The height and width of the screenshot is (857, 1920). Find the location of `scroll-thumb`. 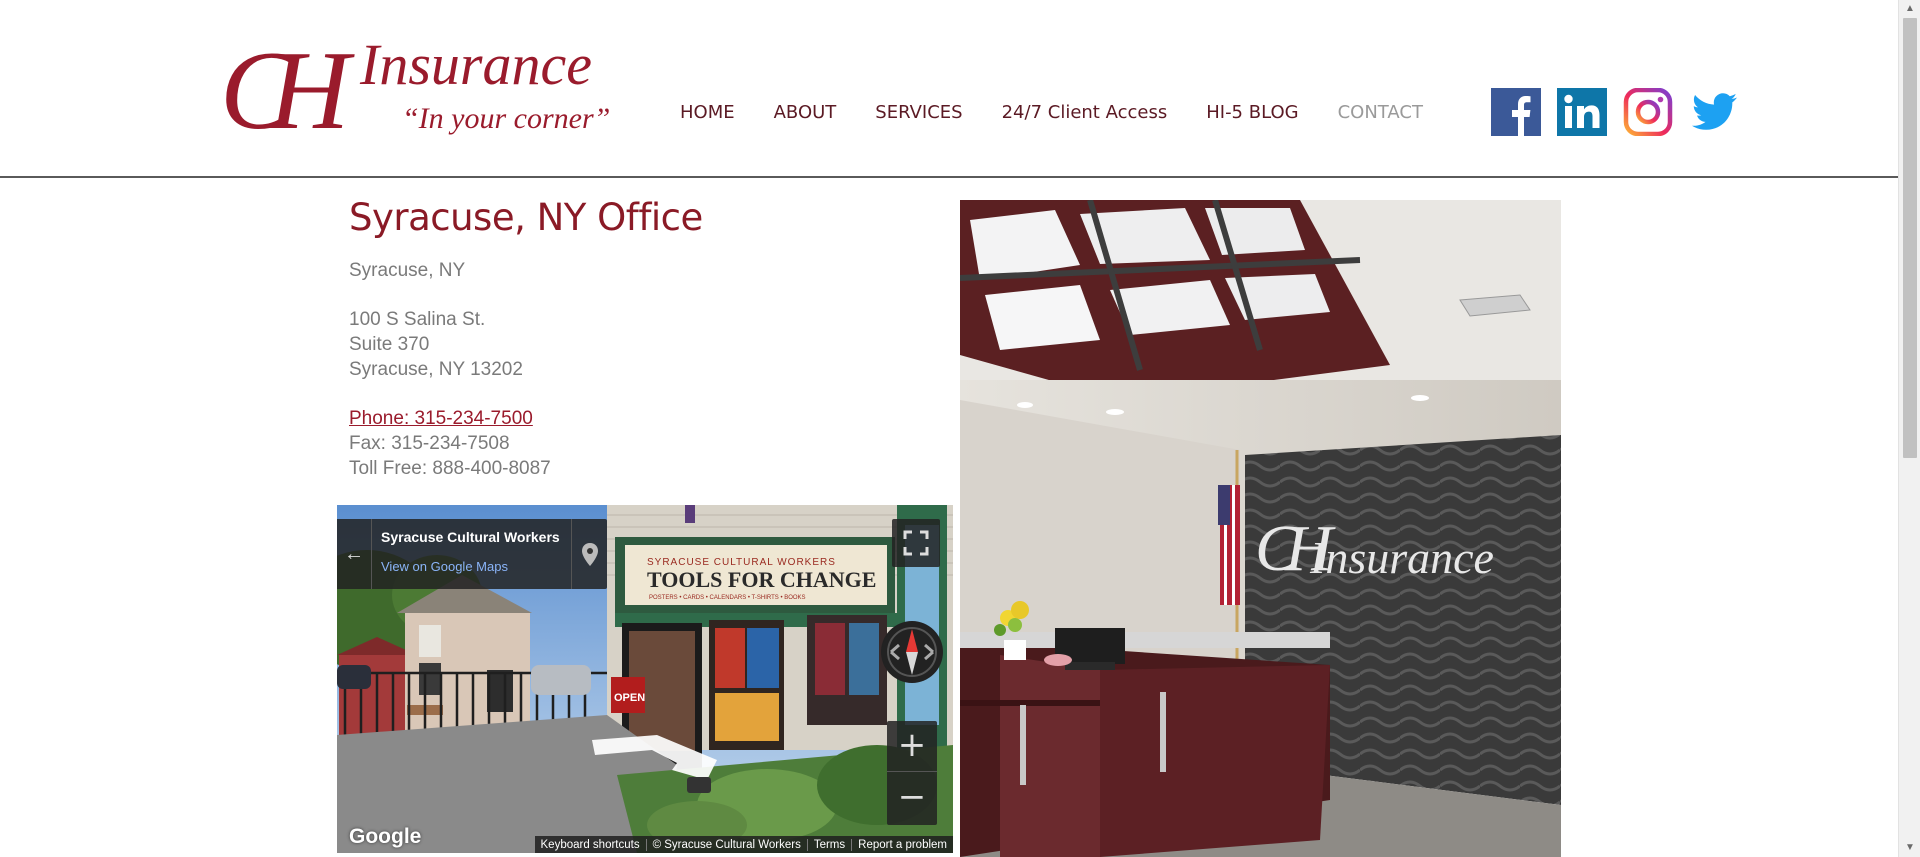

scroll-thumb is located at coordinates (1910, 238).